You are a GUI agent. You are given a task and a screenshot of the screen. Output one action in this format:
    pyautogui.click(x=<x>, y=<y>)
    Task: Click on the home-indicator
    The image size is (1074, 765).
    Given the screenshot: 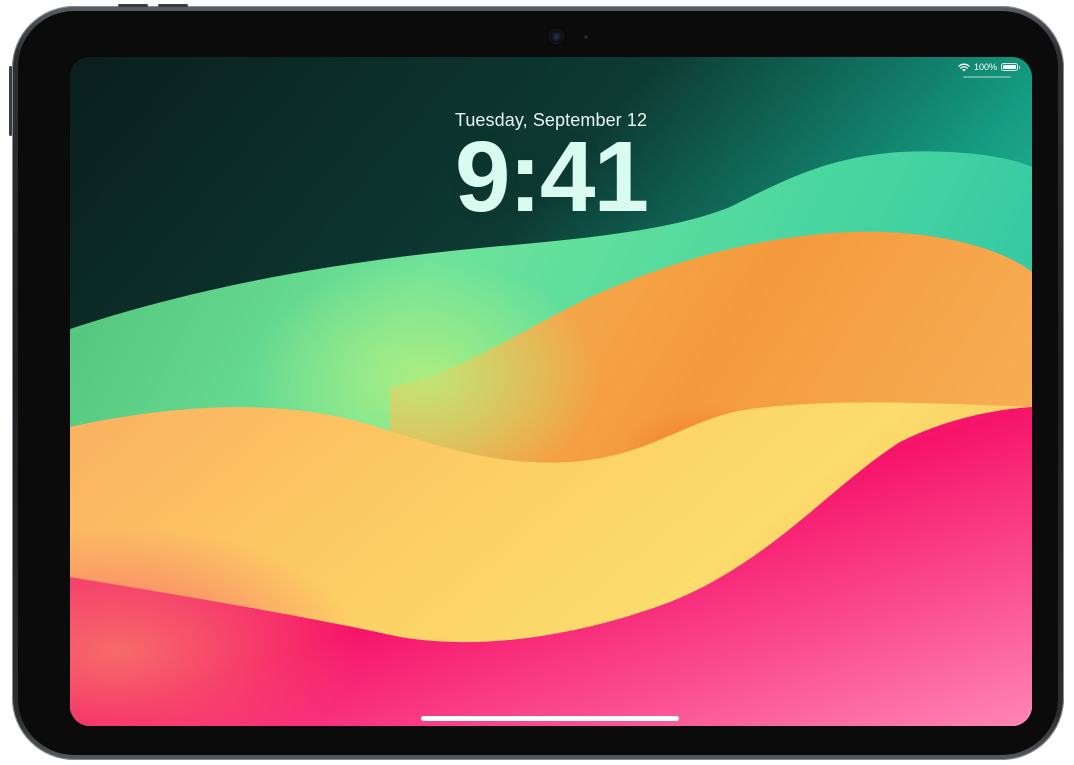 What is the action you would take?
    pyautogui.click(x=550, y=718)
    